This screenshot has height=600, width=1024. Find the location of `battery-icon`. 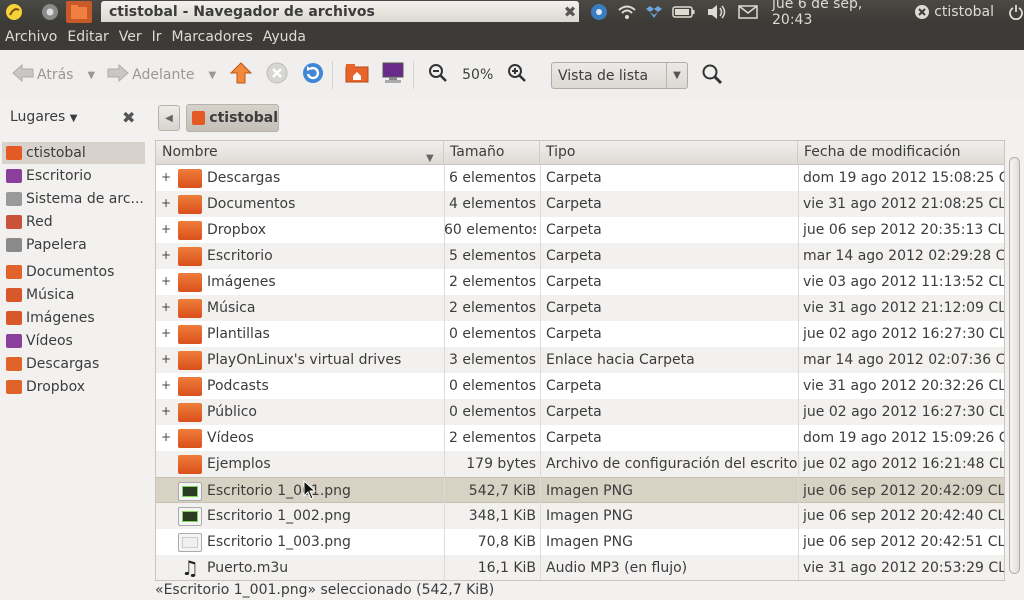

battery-icon is located at coordinates (684, 12).